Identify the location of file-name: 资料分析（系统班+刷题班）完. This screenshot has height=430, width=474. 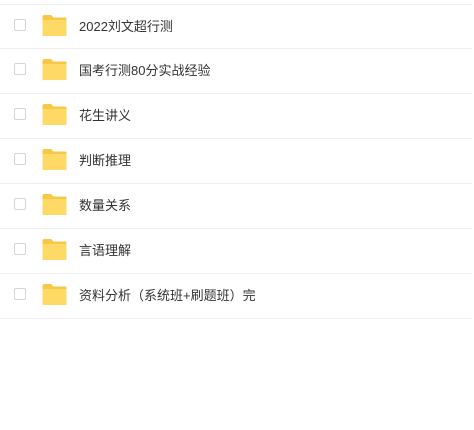
(167, 296).